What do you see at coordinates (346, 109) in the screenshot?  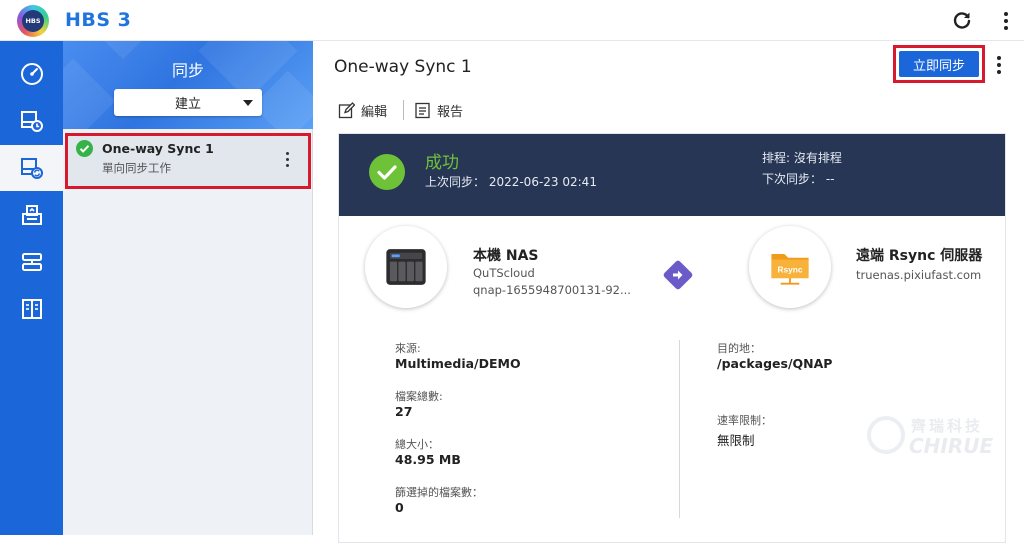 I see `edit-icon` at bounding box center [346, 109].